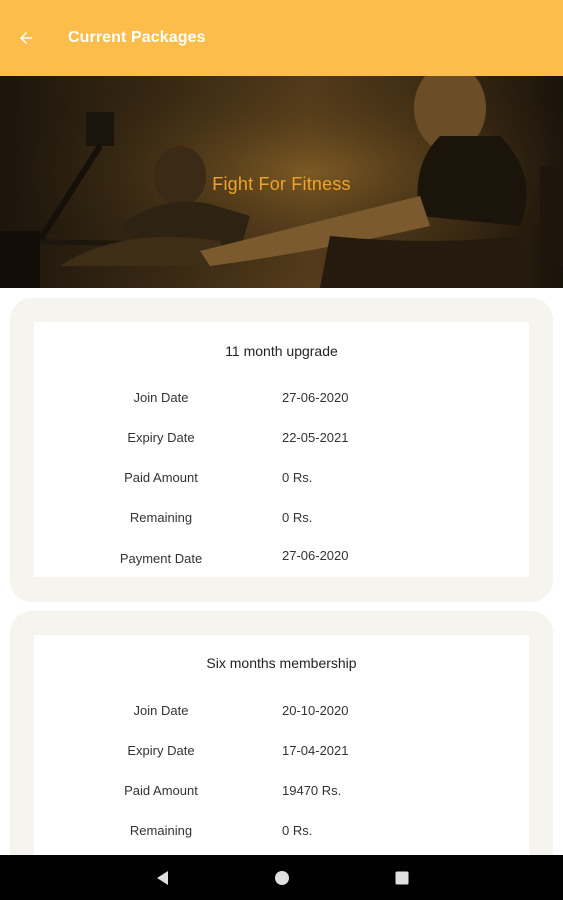  I want to click on nav-recents-button, so click(402, 877).